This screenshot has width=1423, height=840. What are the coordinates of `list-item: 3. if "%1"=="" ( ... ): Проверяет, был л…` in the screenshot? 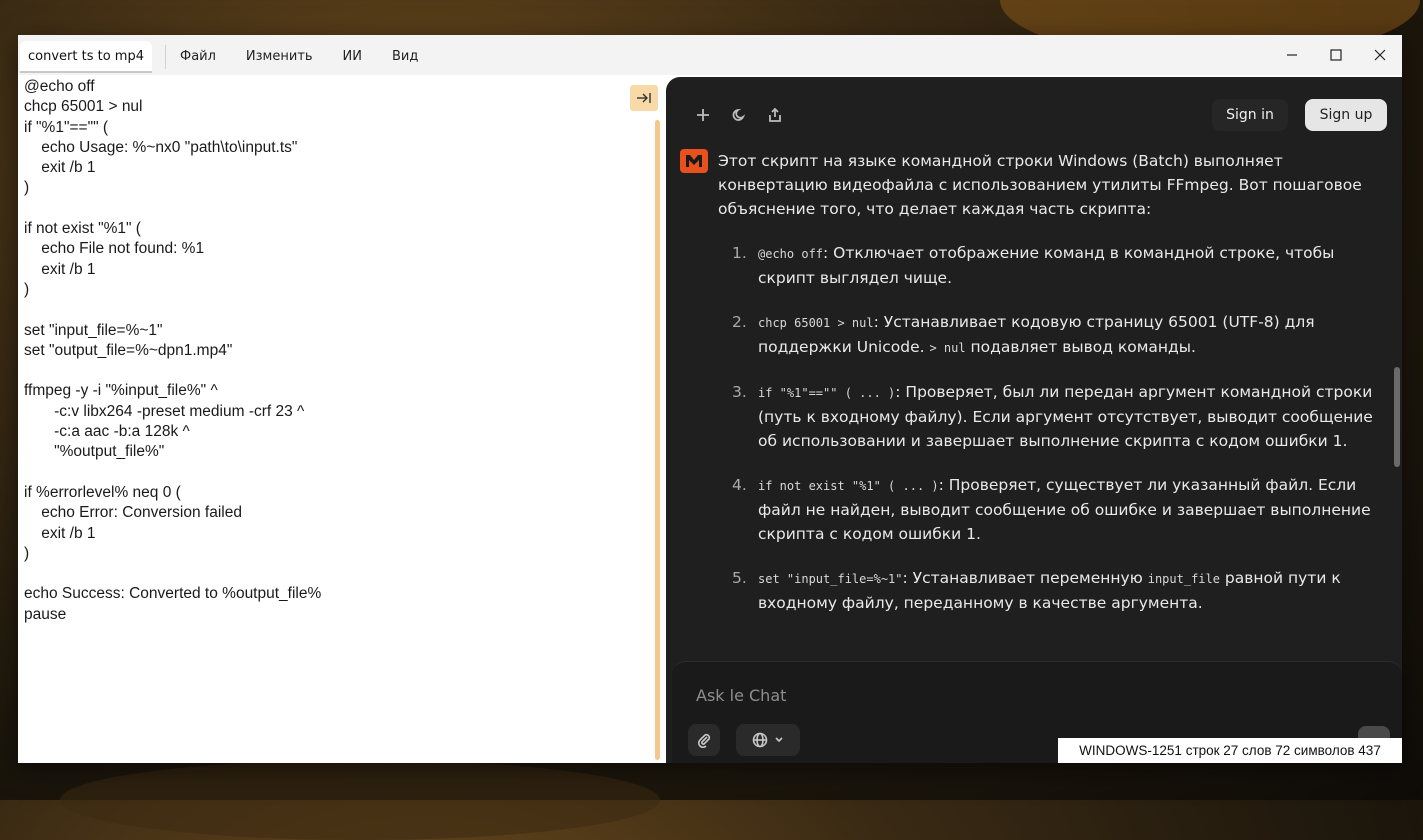 It's located at (1048, 416).